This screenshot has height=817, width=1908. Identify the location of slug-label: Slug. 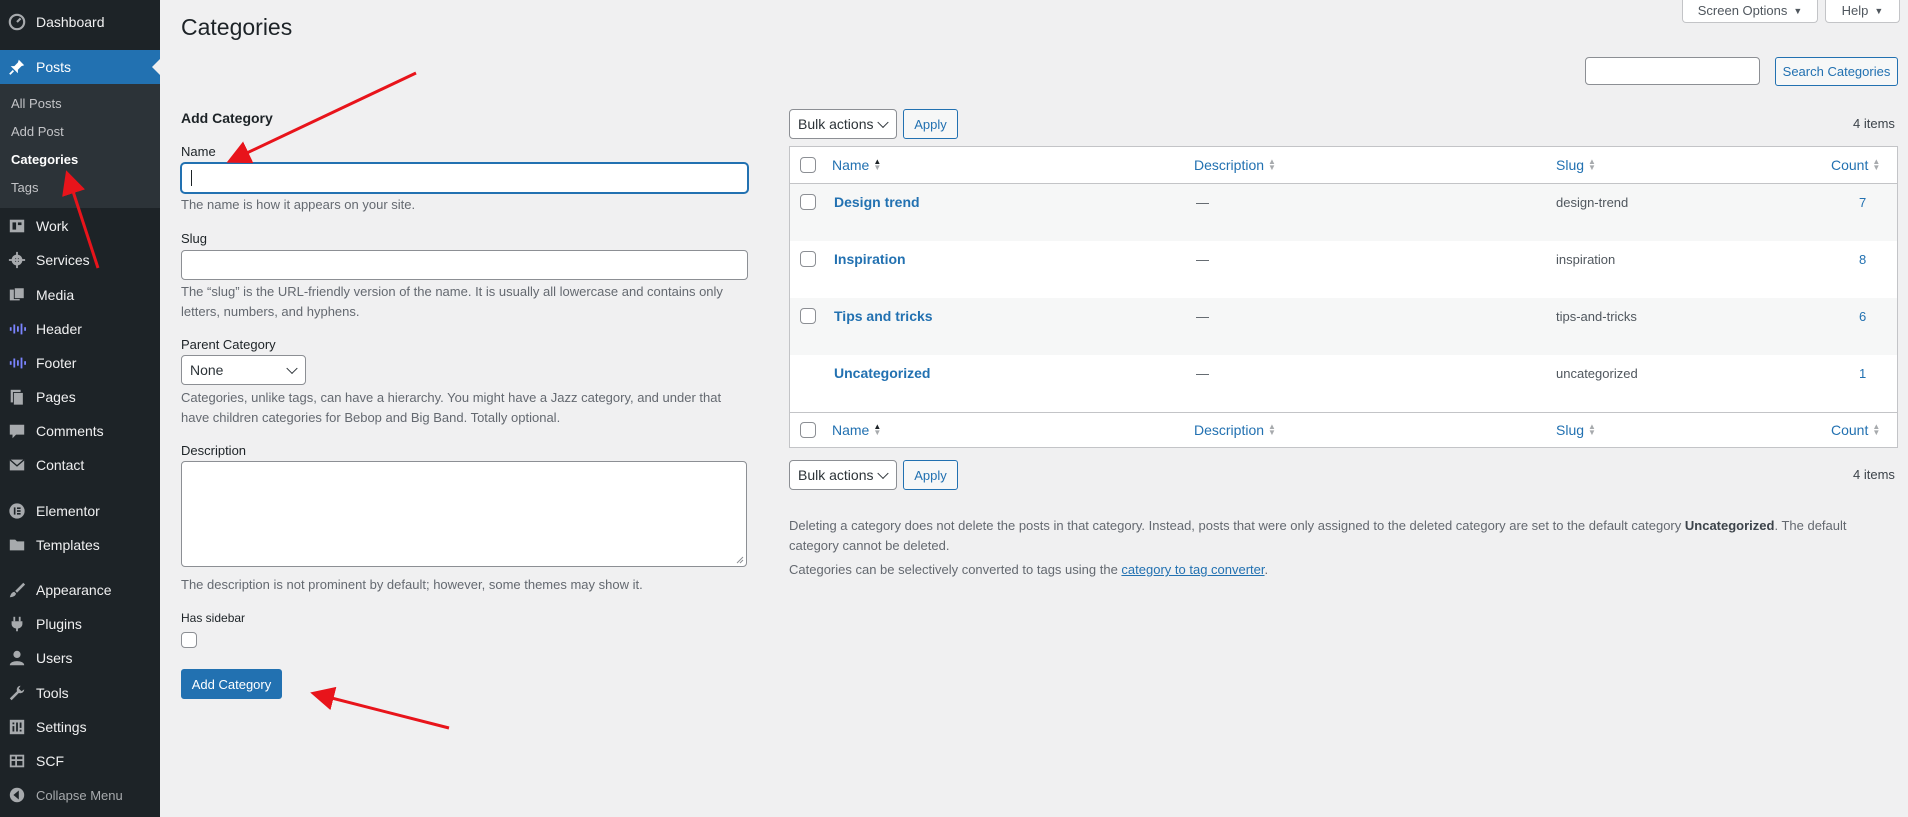
(194, 238).